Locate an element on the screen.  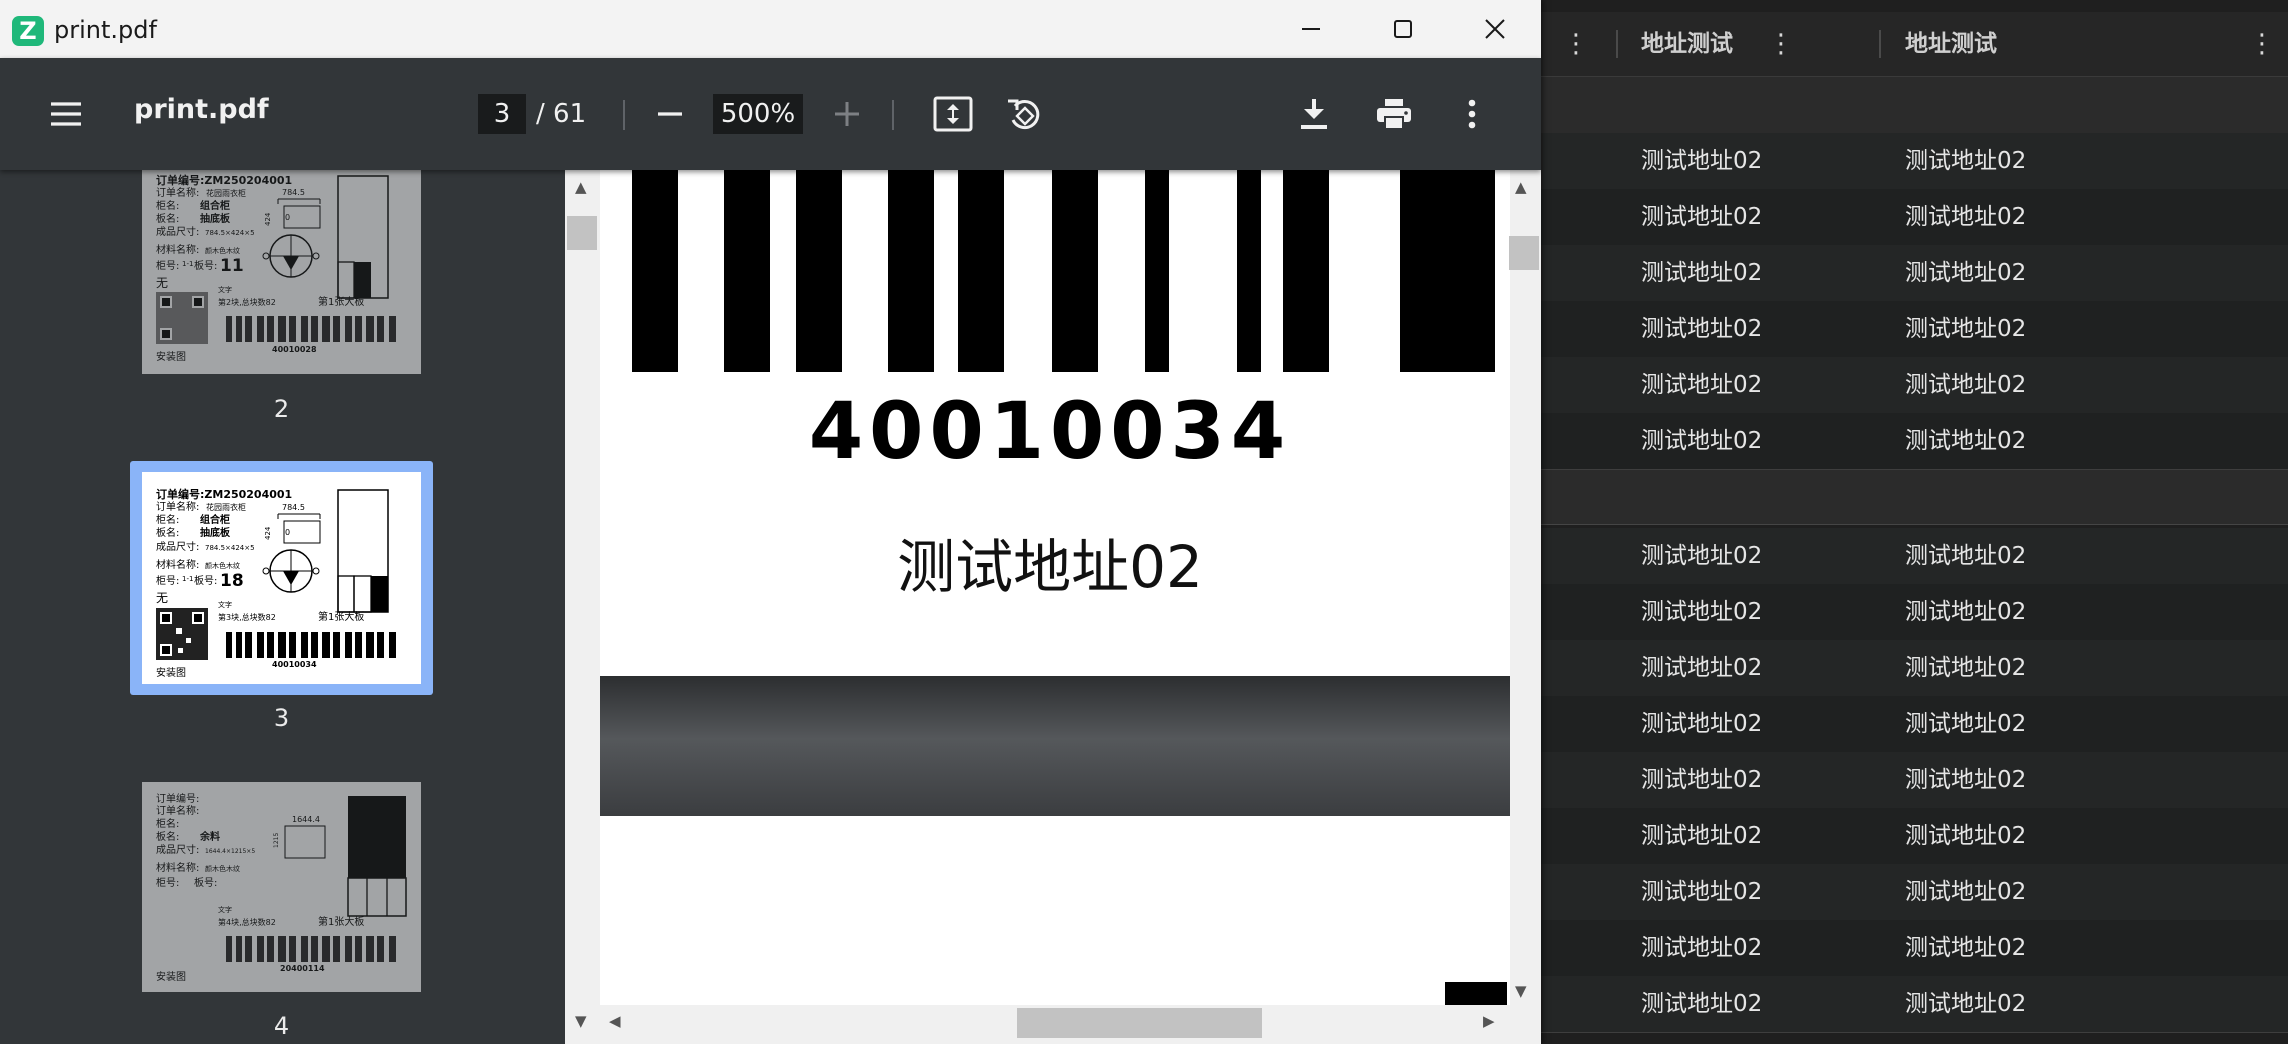
table-header: ⋮ 地址测试 ⋮ 地址测试 ⋮ is located at coordinates (1914, 44).